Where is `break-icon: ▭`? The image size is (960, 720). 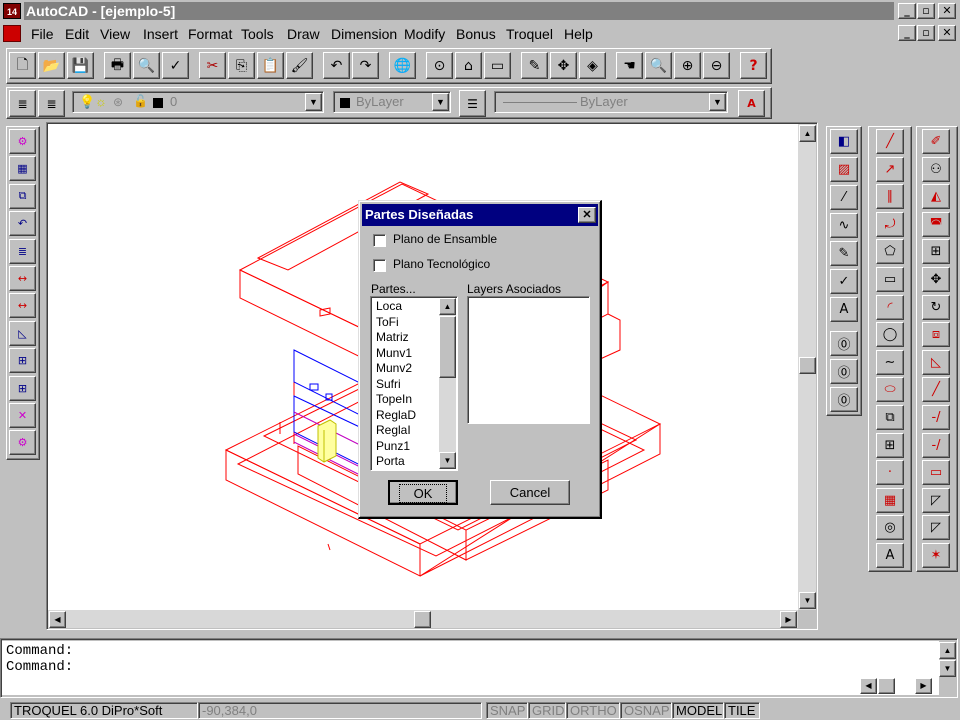 break-icon: ▭ is located at coordinates (936, 473).